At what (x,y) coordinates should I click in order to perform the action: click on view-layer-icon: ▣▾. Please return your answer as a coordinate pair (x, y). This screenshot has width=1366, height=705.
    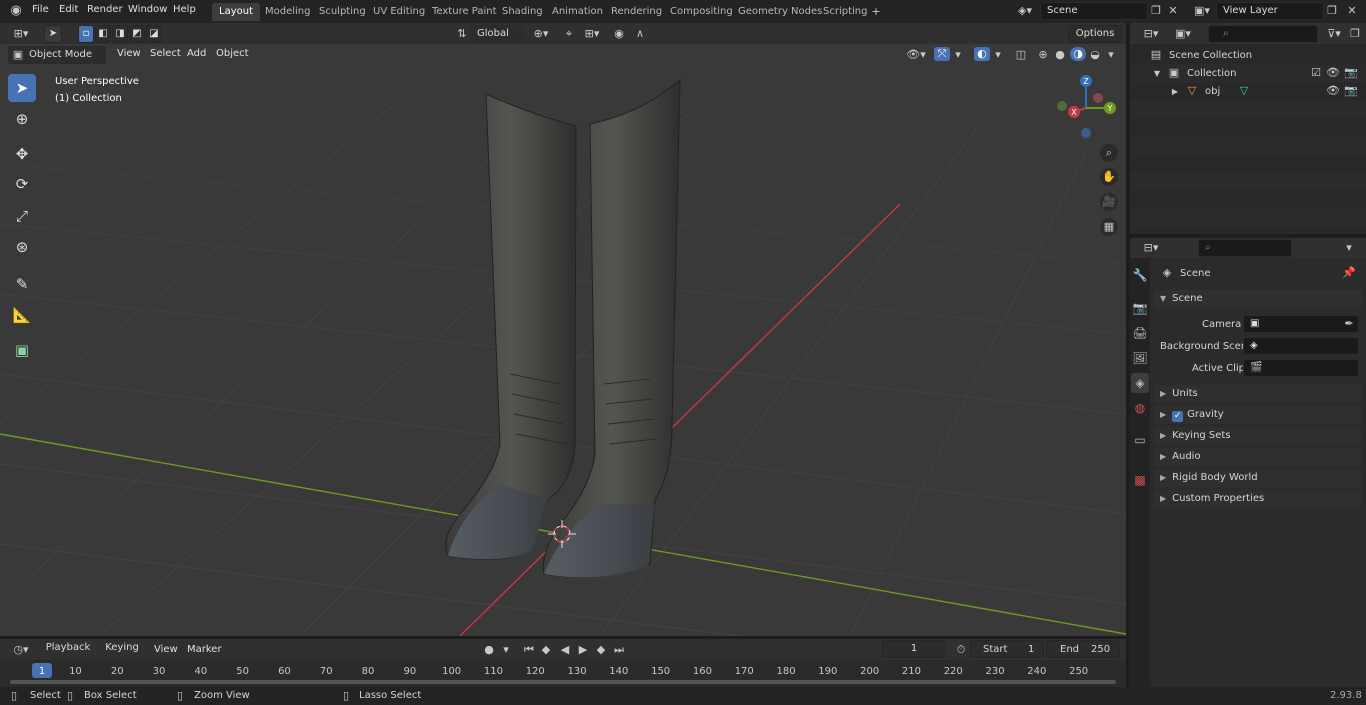
    Looking at the image, I should click on (1202, 11).